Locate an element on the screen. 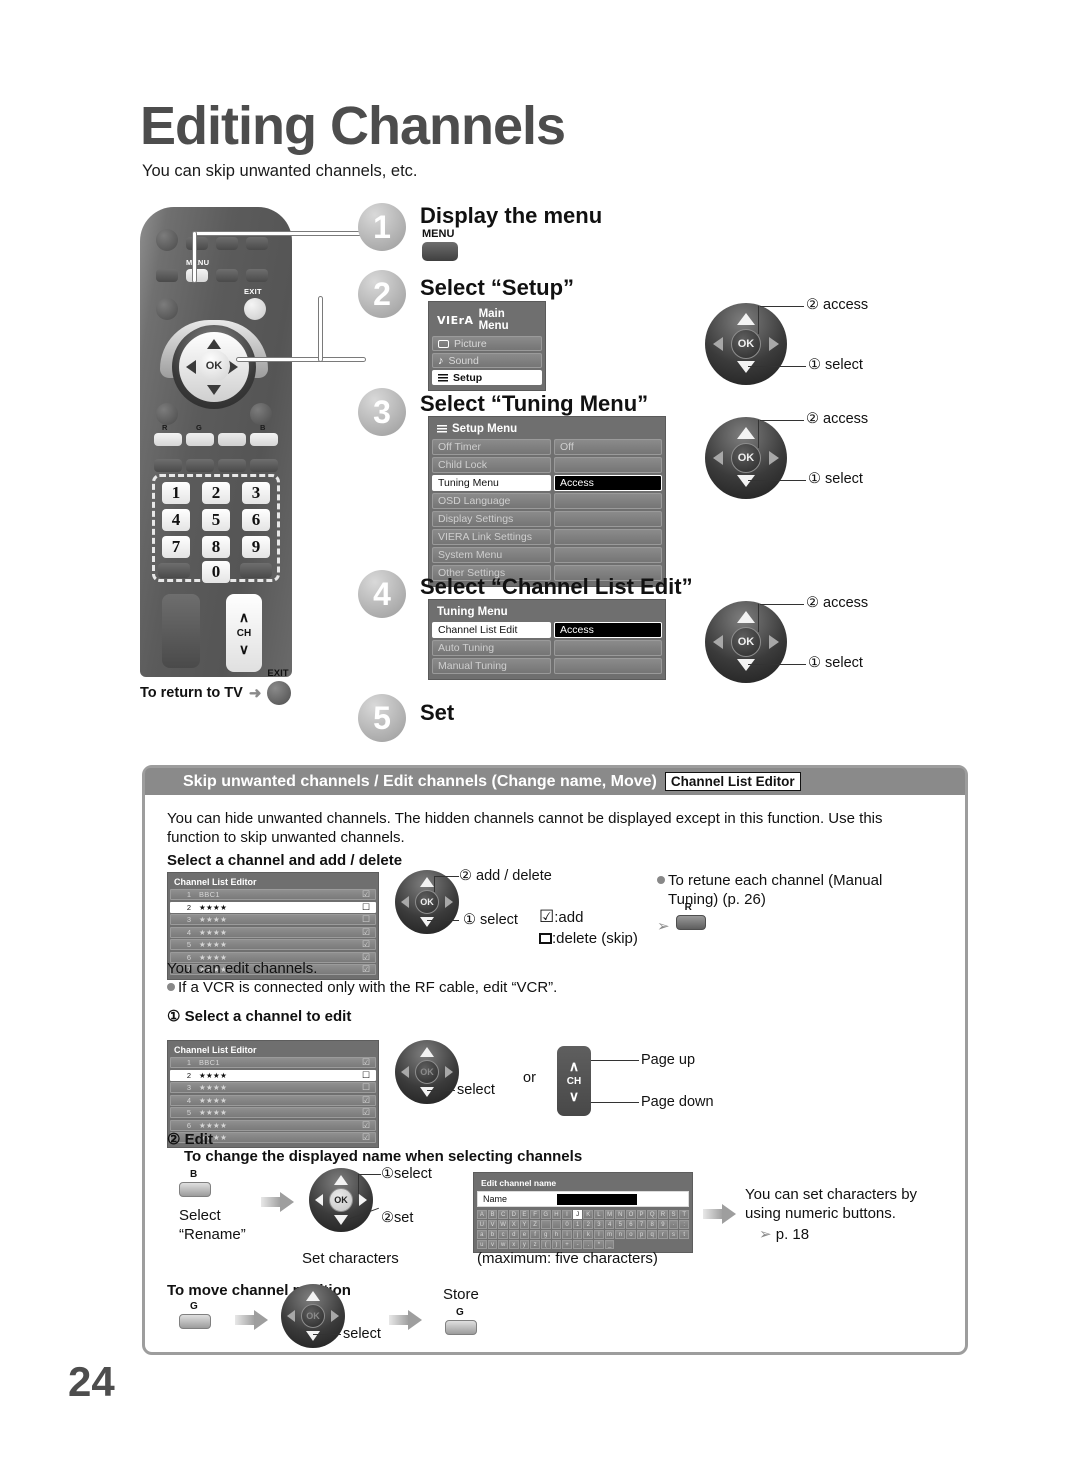  kb-key: _ is located at coordinates (609, 1244).